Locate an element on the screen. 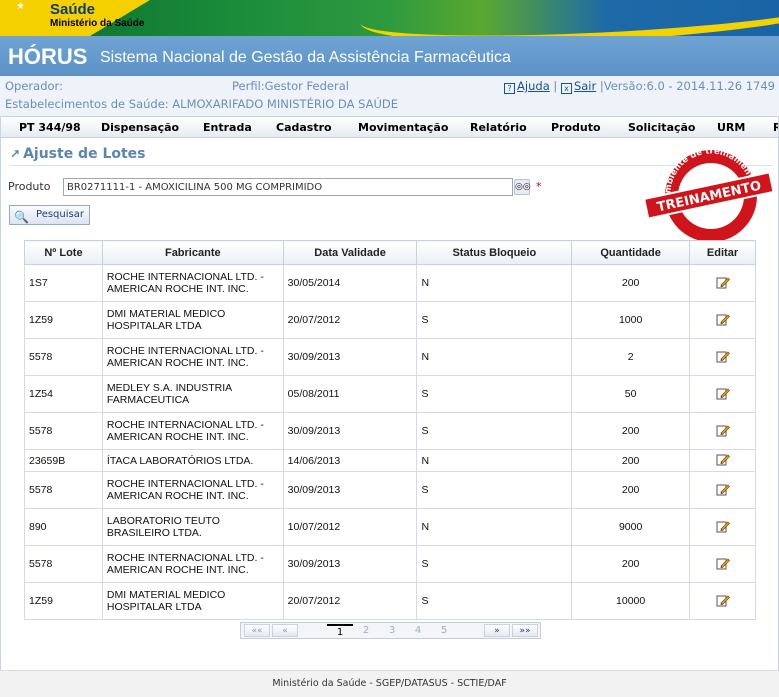 Image resolution: width=779 pixels, height=697 pixels. banner-swoosh is located at coordinates (568, 18).